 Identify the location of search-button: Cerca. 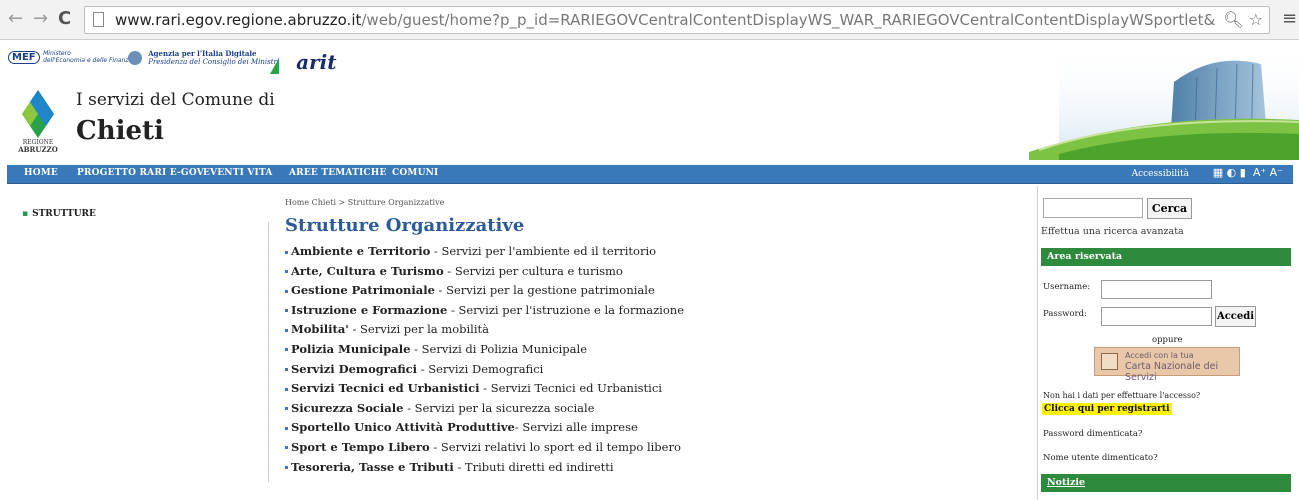
(1169, 208).